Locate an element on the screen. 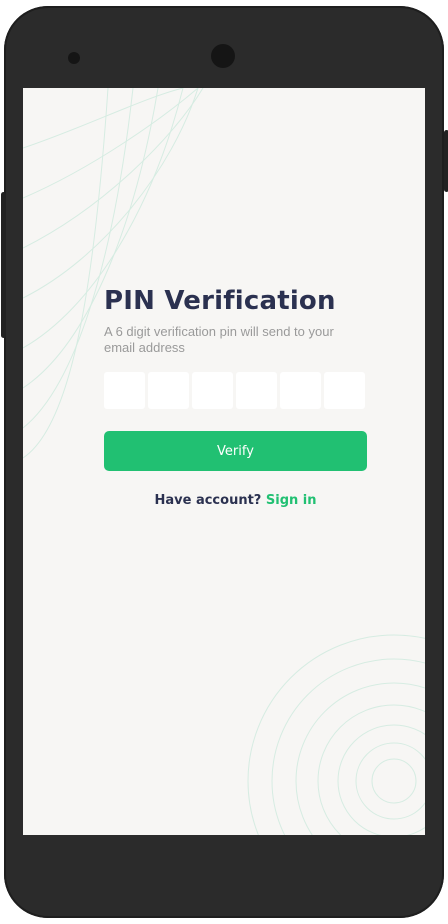  pin-input-row is located at coordinates (235, 390).